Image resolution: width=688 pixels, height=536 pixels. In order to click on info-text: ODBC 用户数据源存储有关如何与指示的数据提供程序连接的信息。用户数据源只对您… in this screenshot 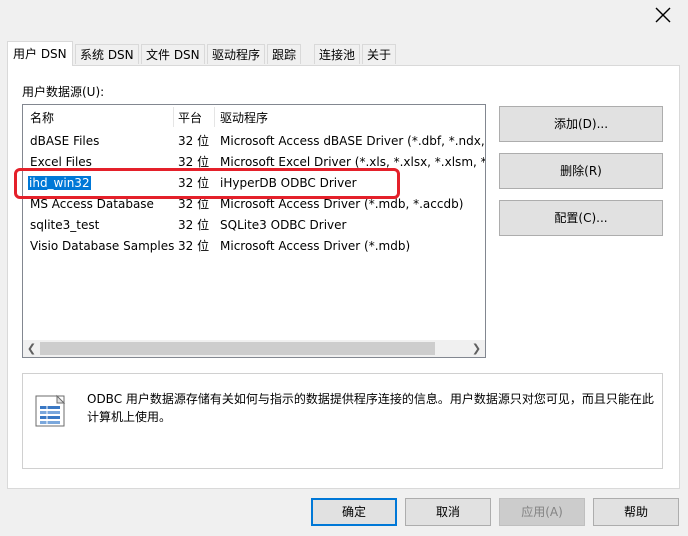, I will do `click(370, 408)`.